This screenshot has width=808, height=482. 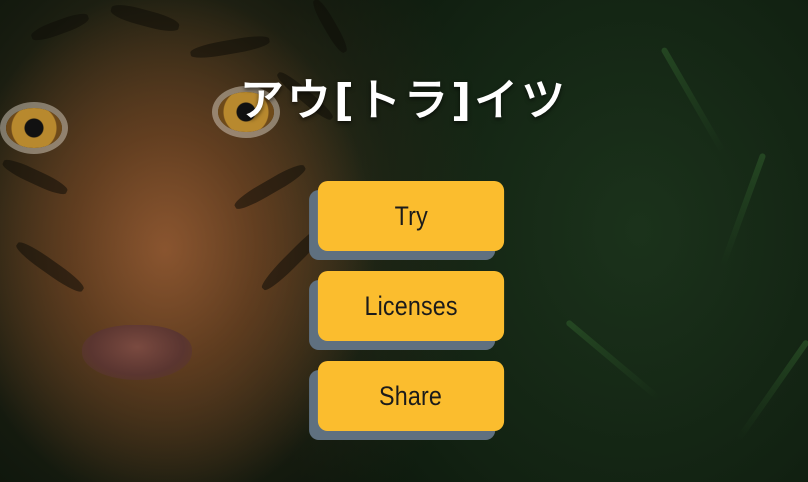 I want to click on share-button: Share, so click(x=411, y=396).